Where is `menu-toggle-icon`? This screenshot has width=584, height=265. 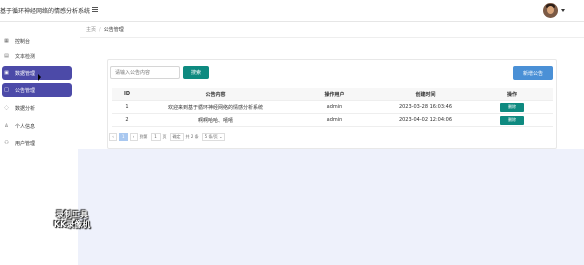 menu-toggle-icon is located at coordinates (96, 10).